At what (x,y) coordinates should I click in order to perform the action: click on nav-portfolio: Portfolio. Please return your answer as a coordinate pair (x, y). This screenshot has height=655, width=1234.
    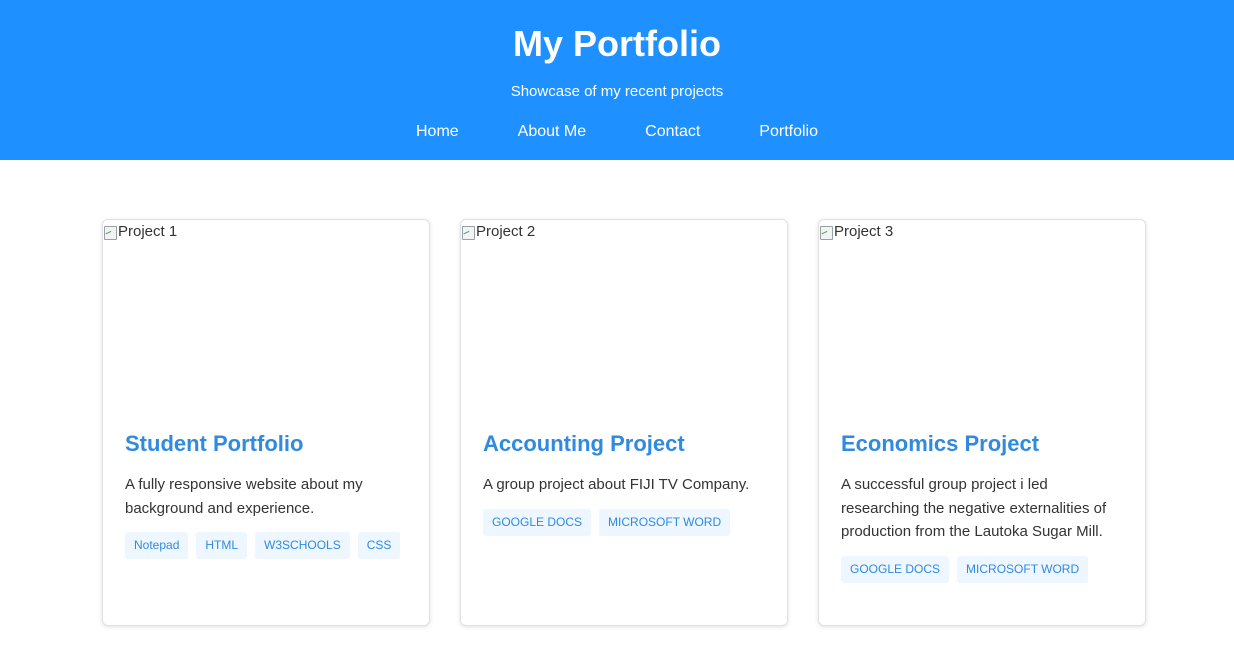
    Looking at the image, I should click on (788, 132).